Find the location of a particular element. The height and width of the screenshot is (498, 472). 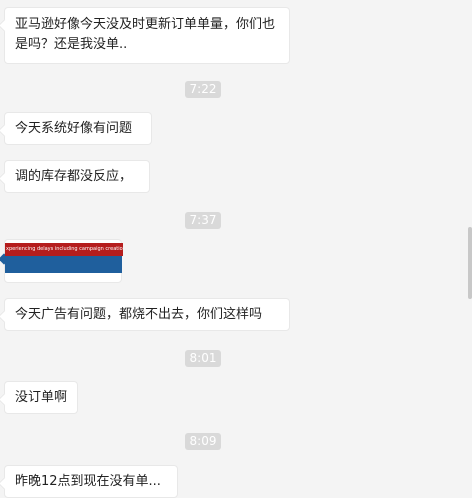

message-text: 调的库存都没反应， is located at coordinates (74, 176).